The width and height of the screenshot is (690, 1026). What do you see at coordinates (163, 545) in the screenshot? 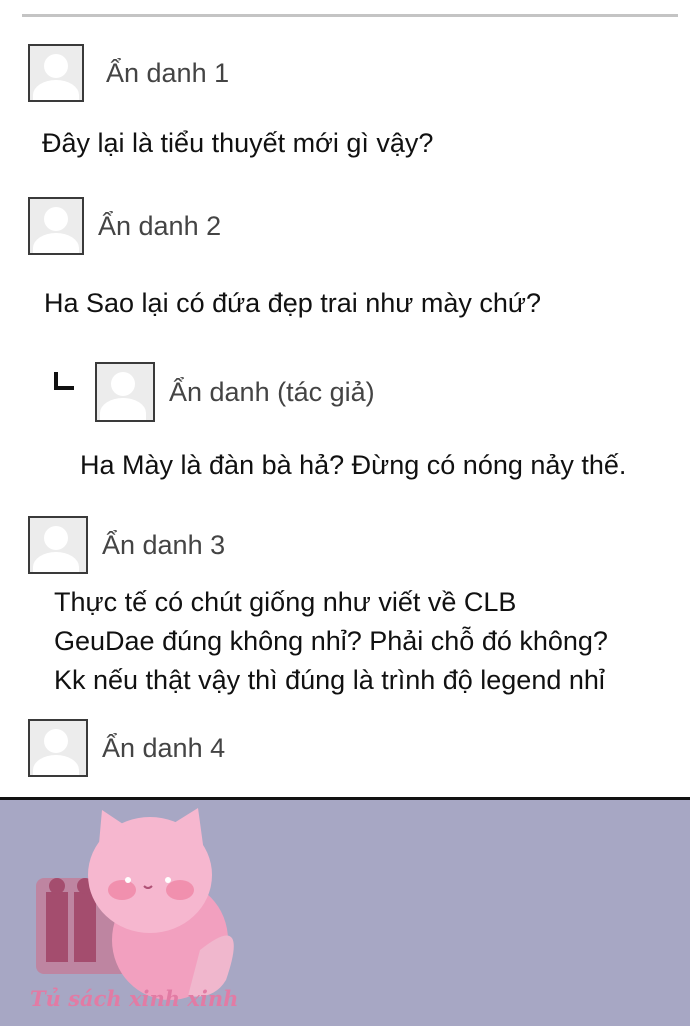
I see `comment-author: Ẩn danh 3` at bounding box center [163, 545].